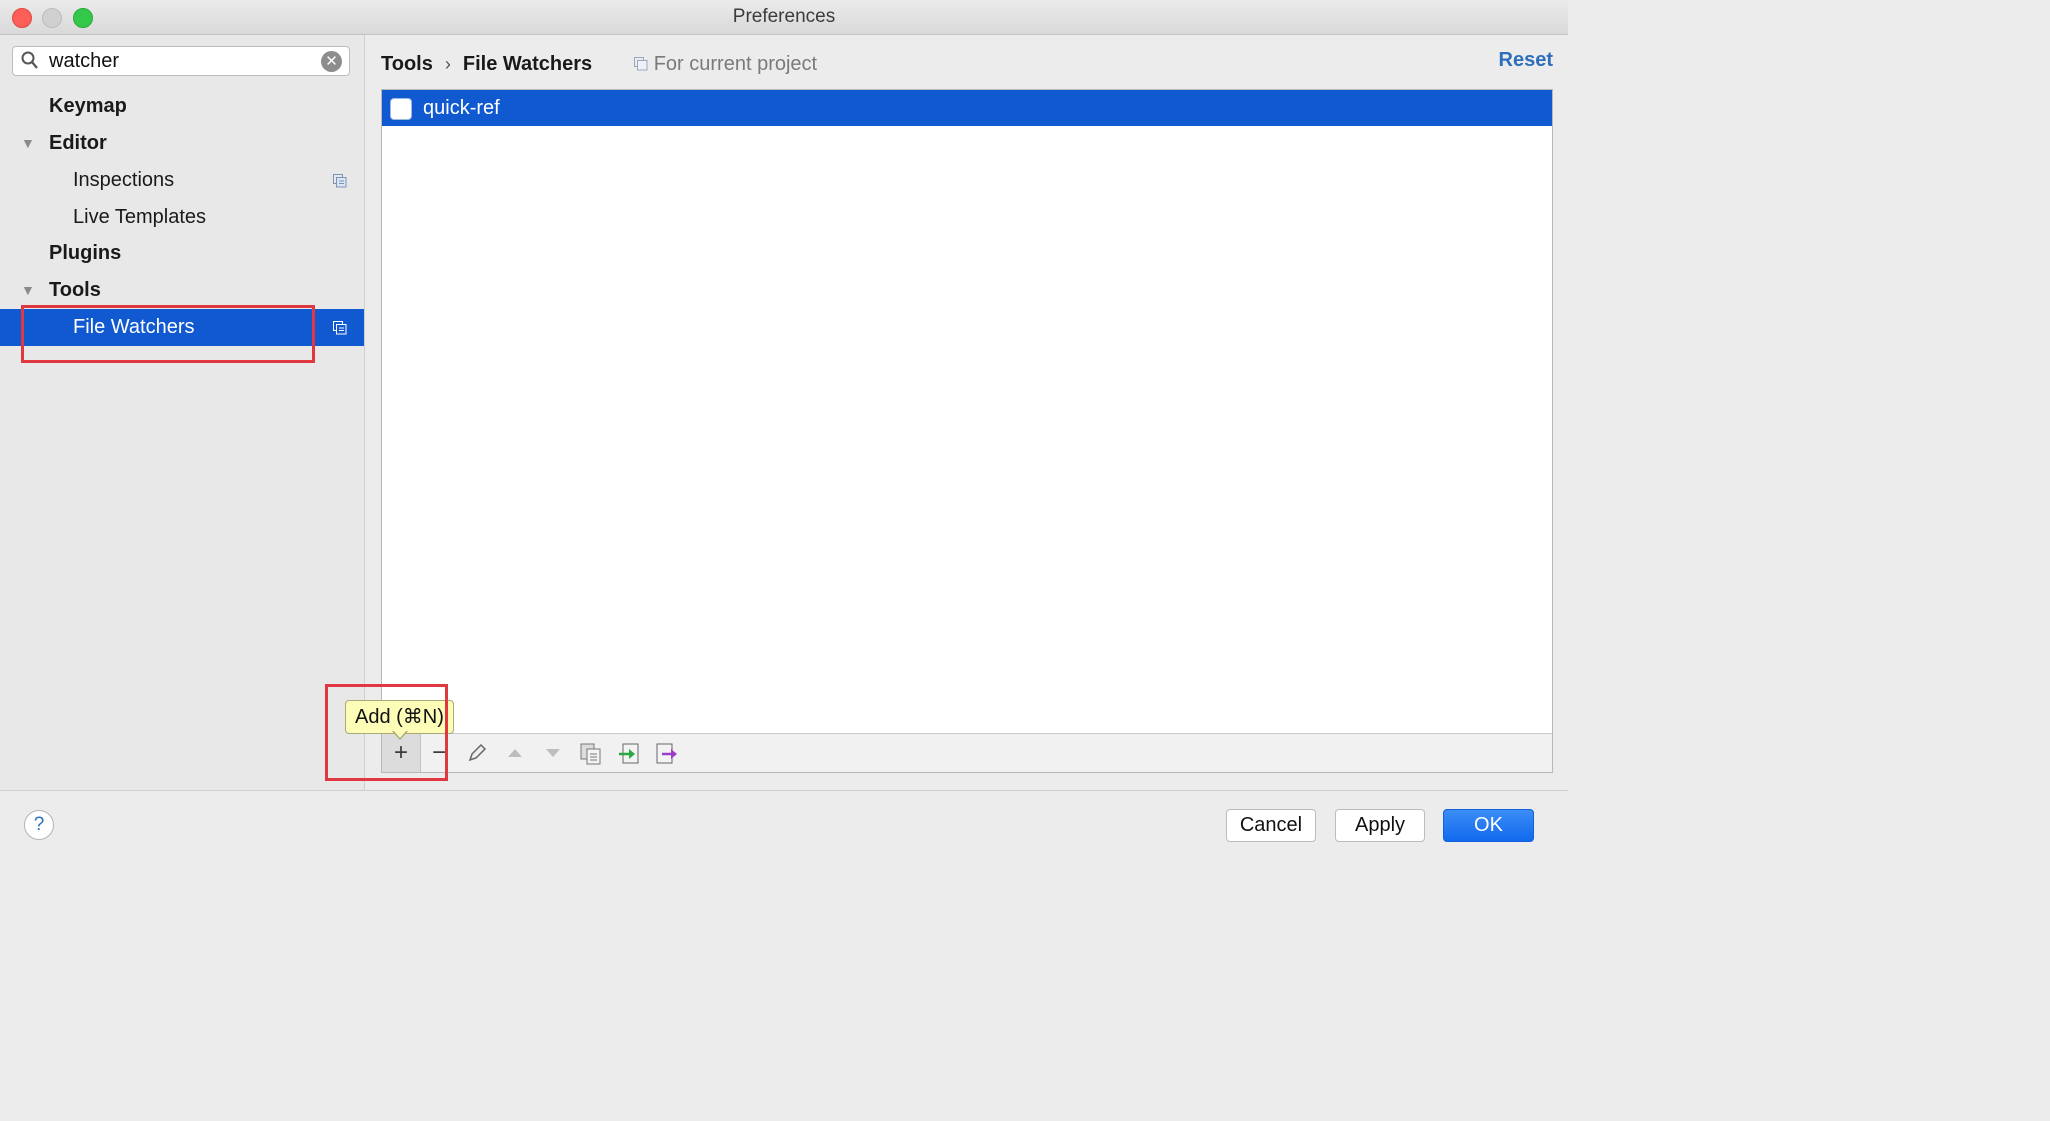  I want to click on move-up-icon, so click(515, 753).